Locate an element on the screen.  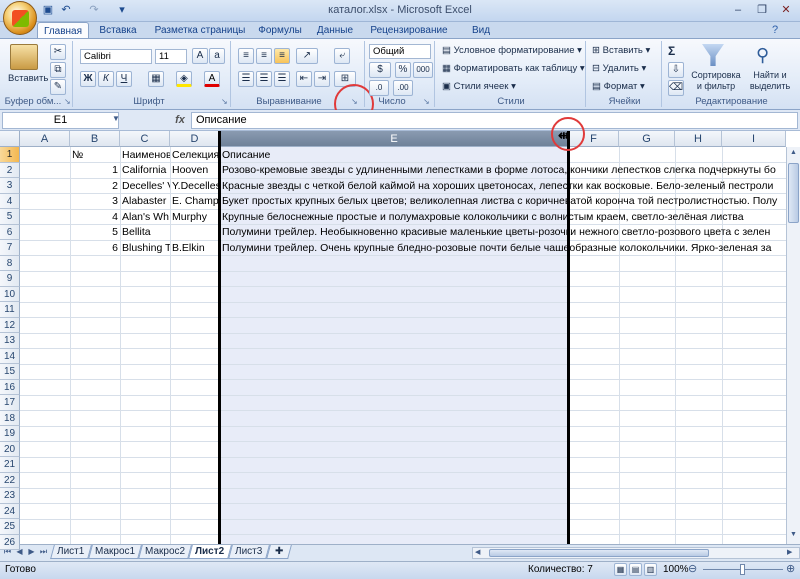
insert-cells-button: ⊞ Вставить ▾ is located at coordinates (621, 51).